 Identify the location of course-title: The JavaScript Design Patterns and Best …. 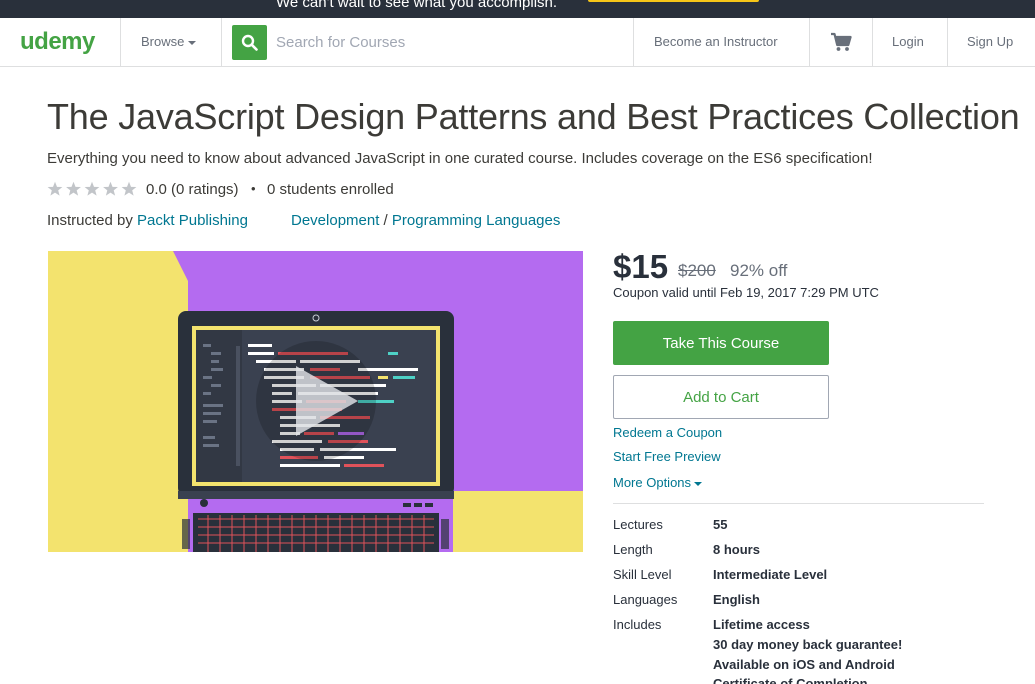
(533, 116).